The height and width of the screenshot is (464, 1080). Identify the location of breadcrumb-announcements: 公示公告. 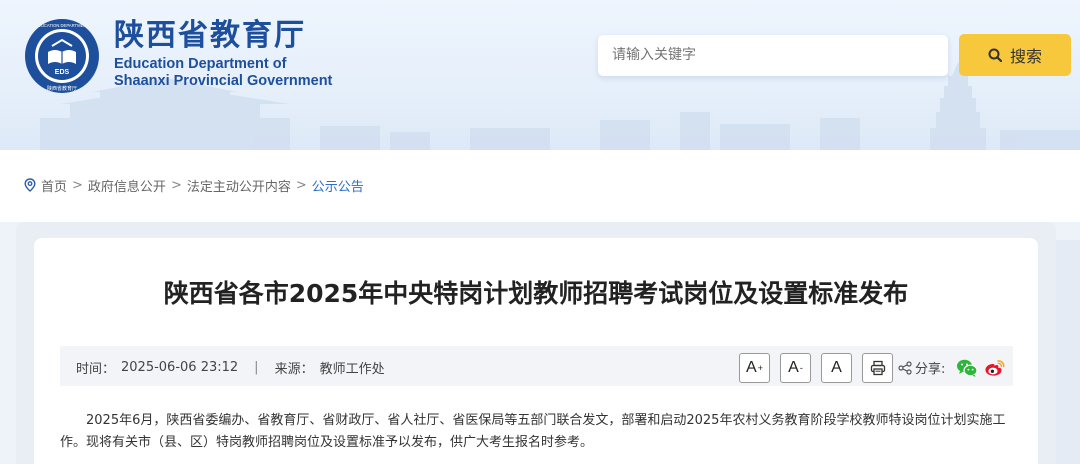
(338, 185).